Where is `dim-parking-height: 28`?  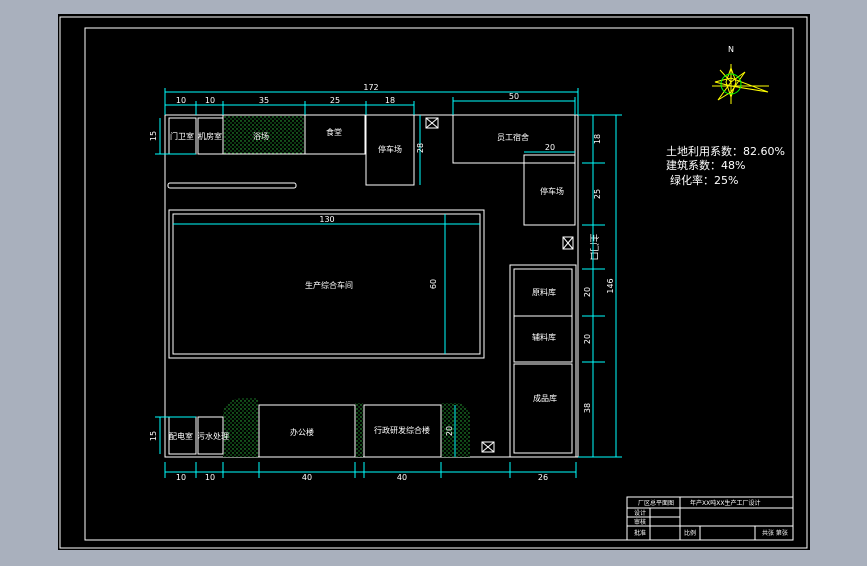 dim-parking-height: 28 is located at coordinates (420, 148).